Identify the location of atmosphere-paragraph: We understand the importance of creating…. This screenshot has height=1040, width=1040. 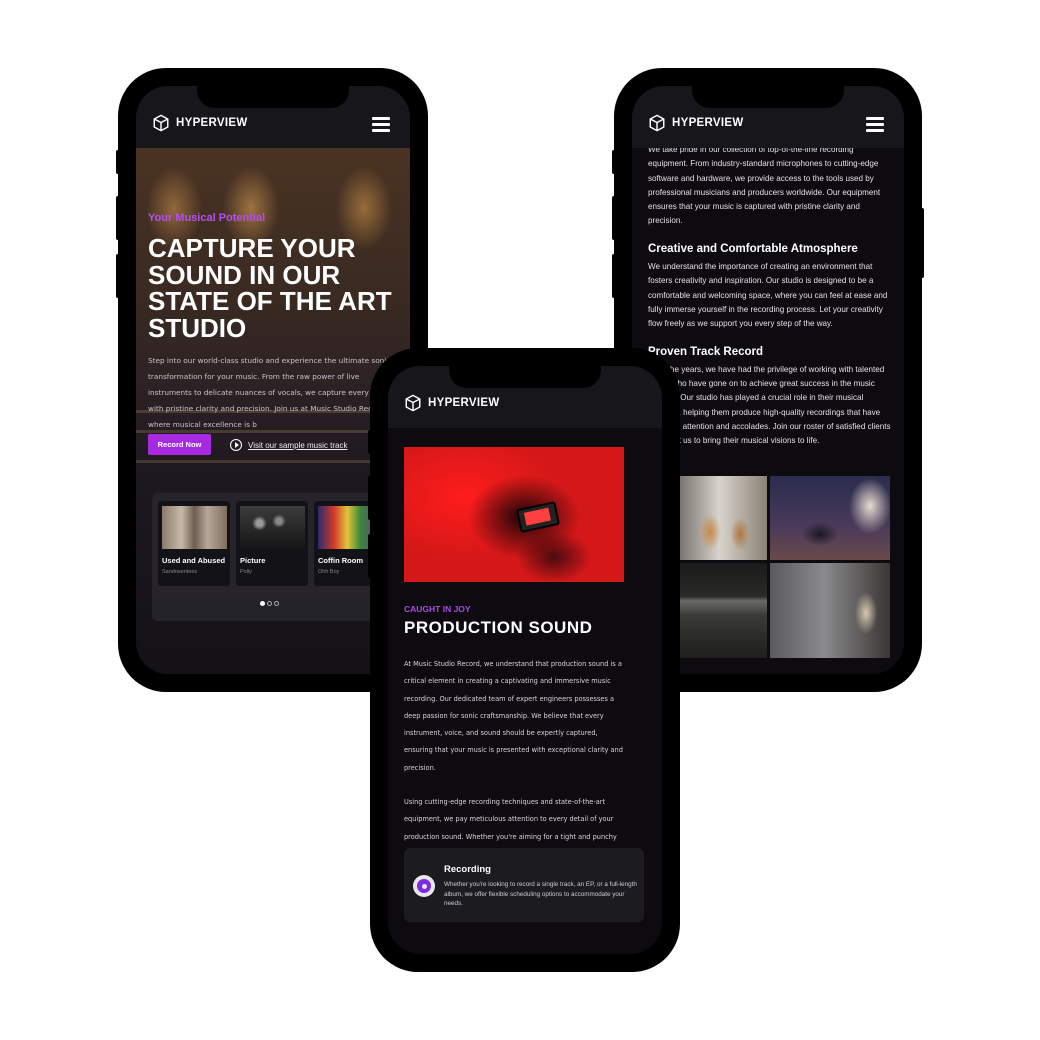
(768, 295).